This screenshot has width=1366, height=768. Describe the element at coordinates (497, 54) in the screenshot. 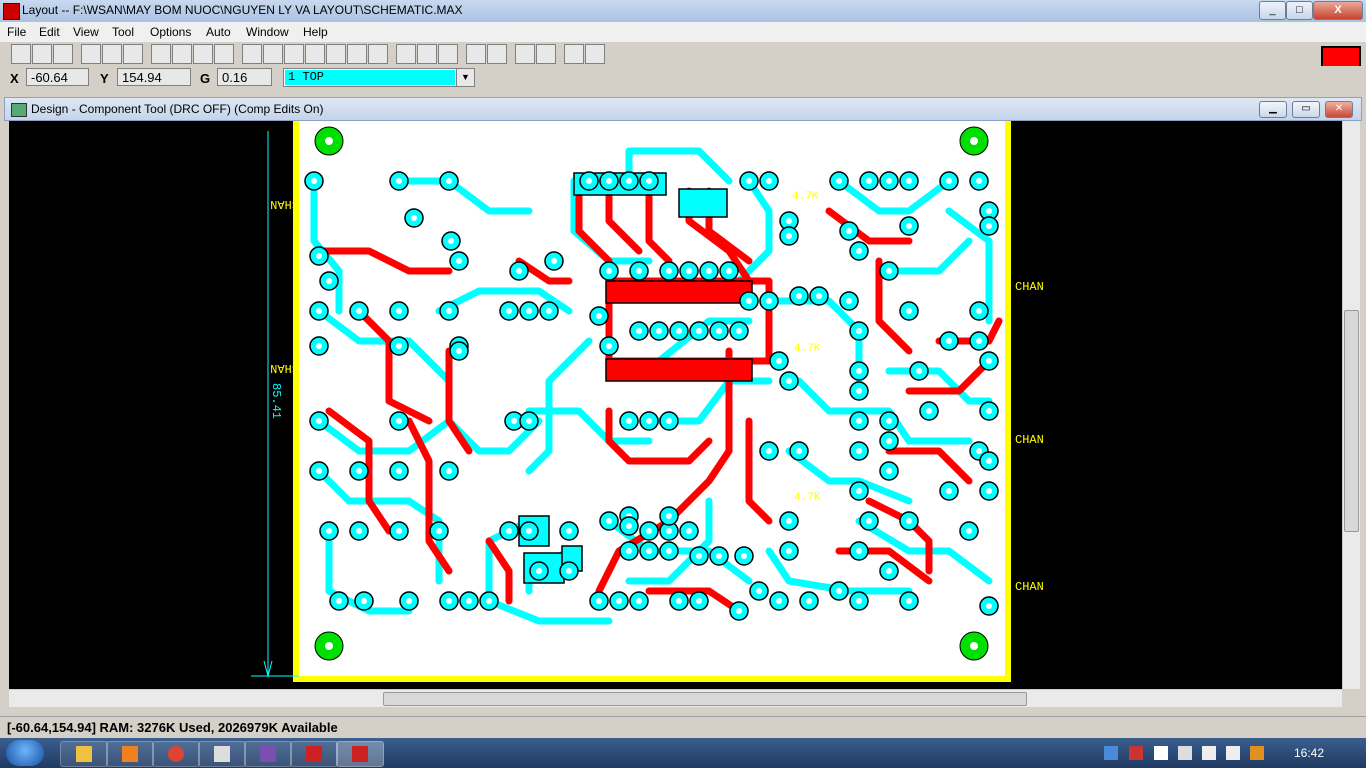

I see `edit-segment-icon` at that location.